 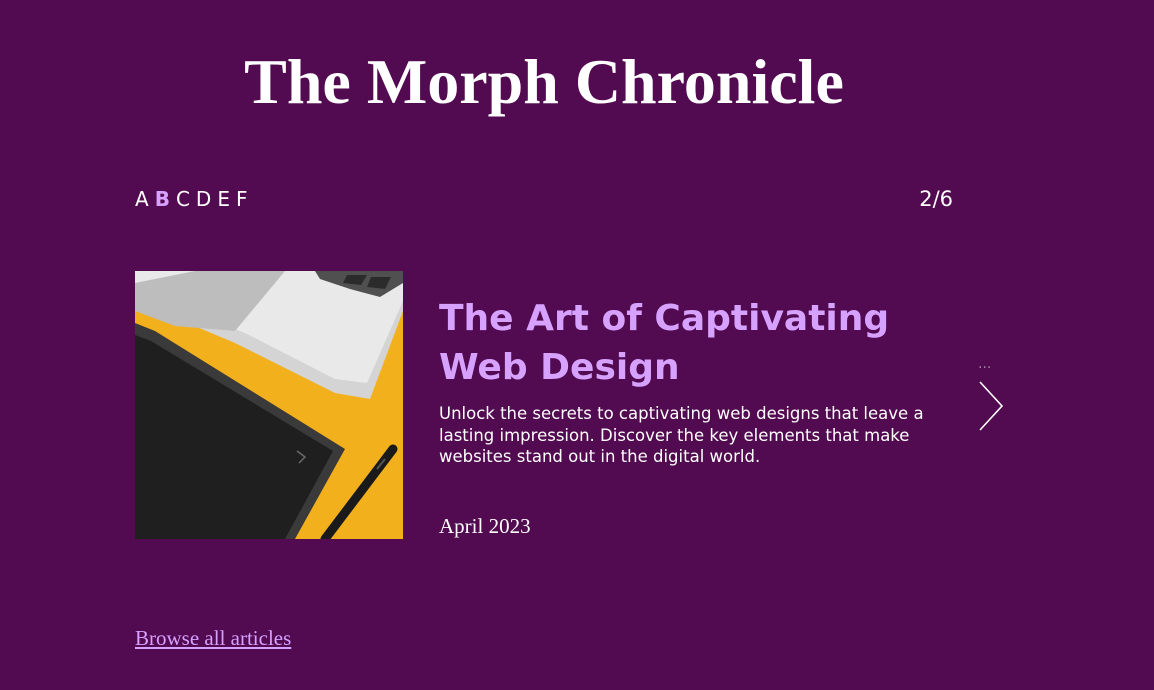 I want to click on chevron-right-icon, so click(x=991, y=406).